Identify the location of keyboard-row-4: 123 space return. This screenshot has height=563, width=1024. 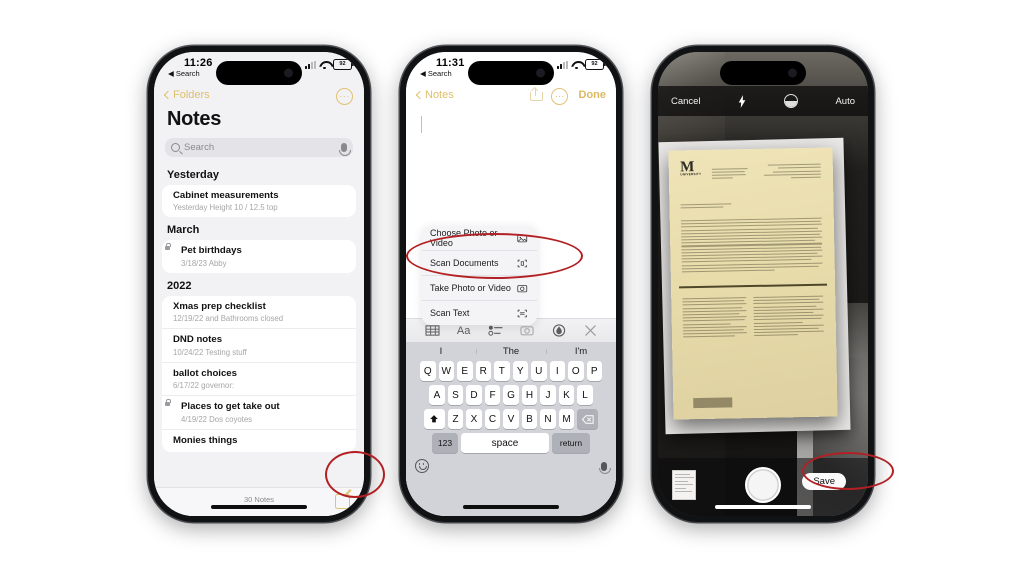
(511, 443).